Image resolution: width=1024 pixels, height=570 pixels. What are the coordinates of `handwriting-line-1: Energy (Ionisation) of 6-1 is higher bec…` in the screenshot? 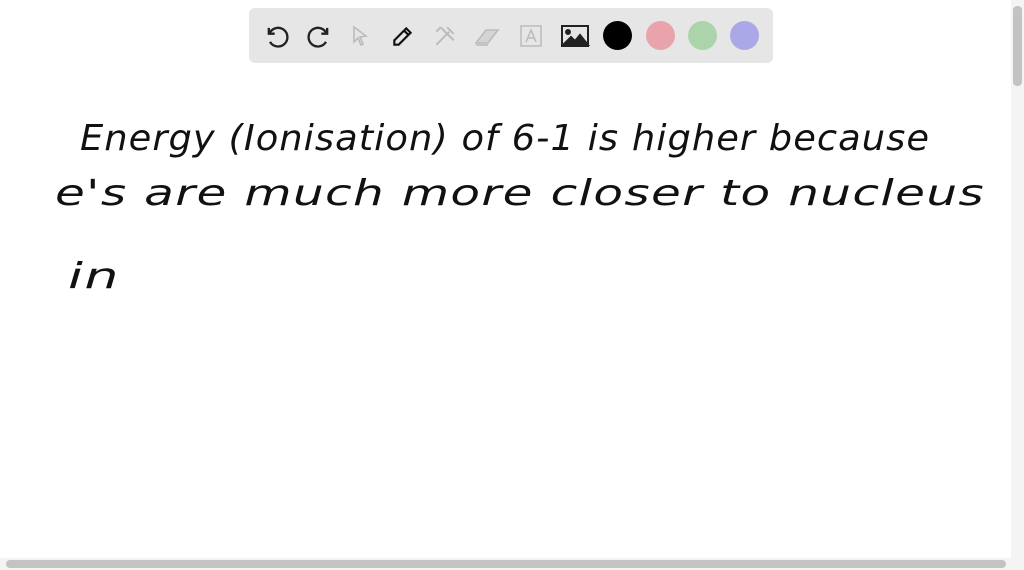 It's located at (505, 138).